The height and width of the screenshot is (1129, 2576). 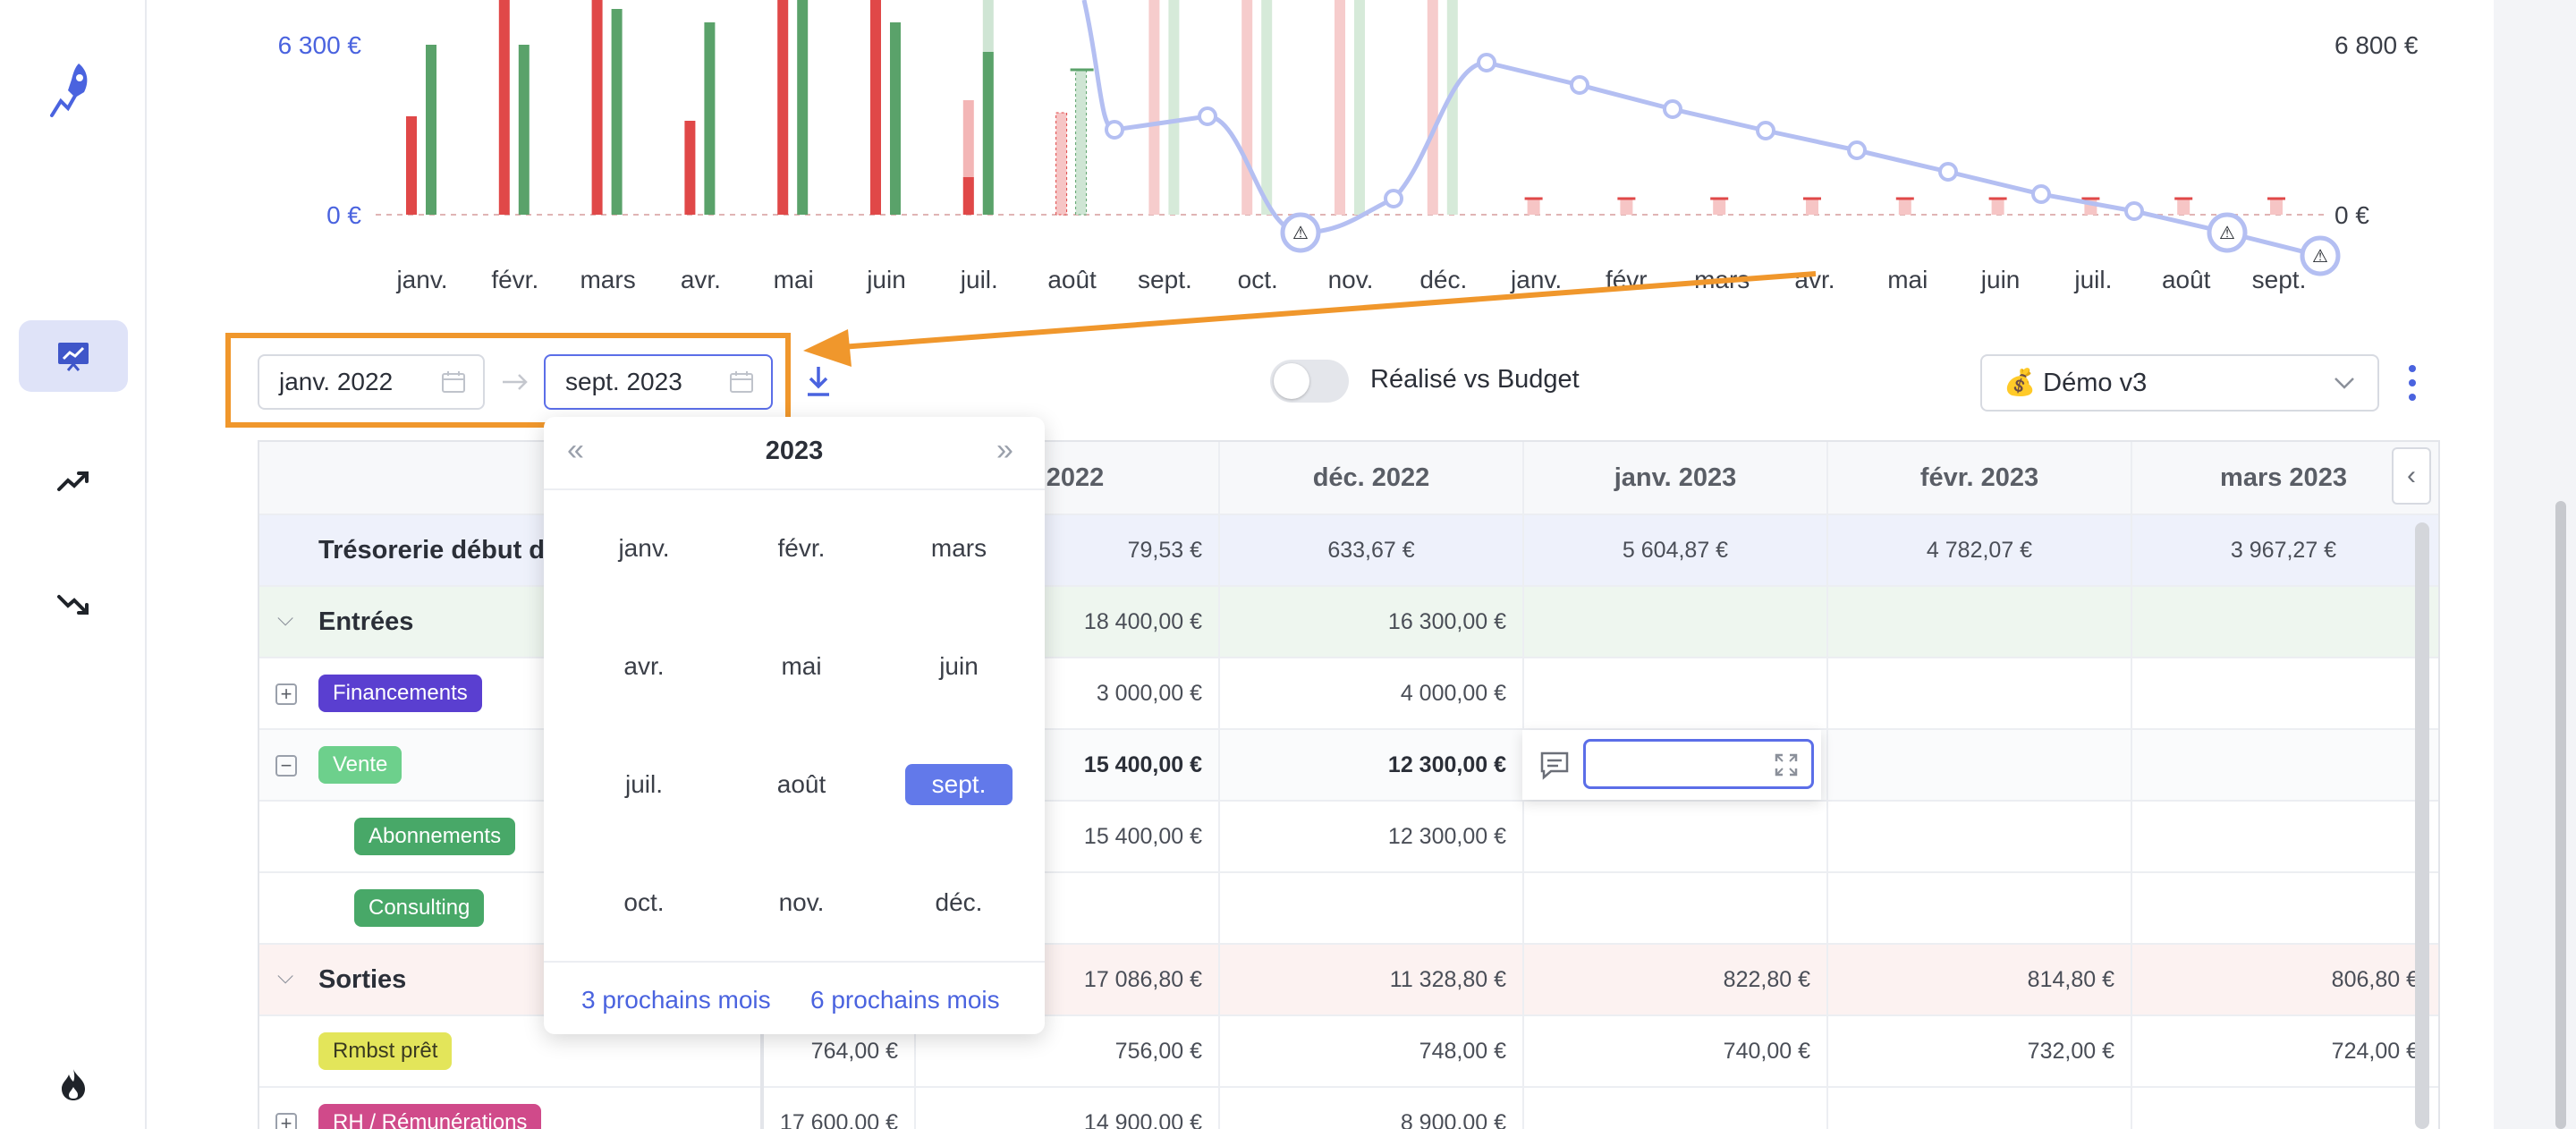 What do you see at coordinates (801, 666) in the screenshot?
I see `month-option: mai` at bounding box center [801, 666].